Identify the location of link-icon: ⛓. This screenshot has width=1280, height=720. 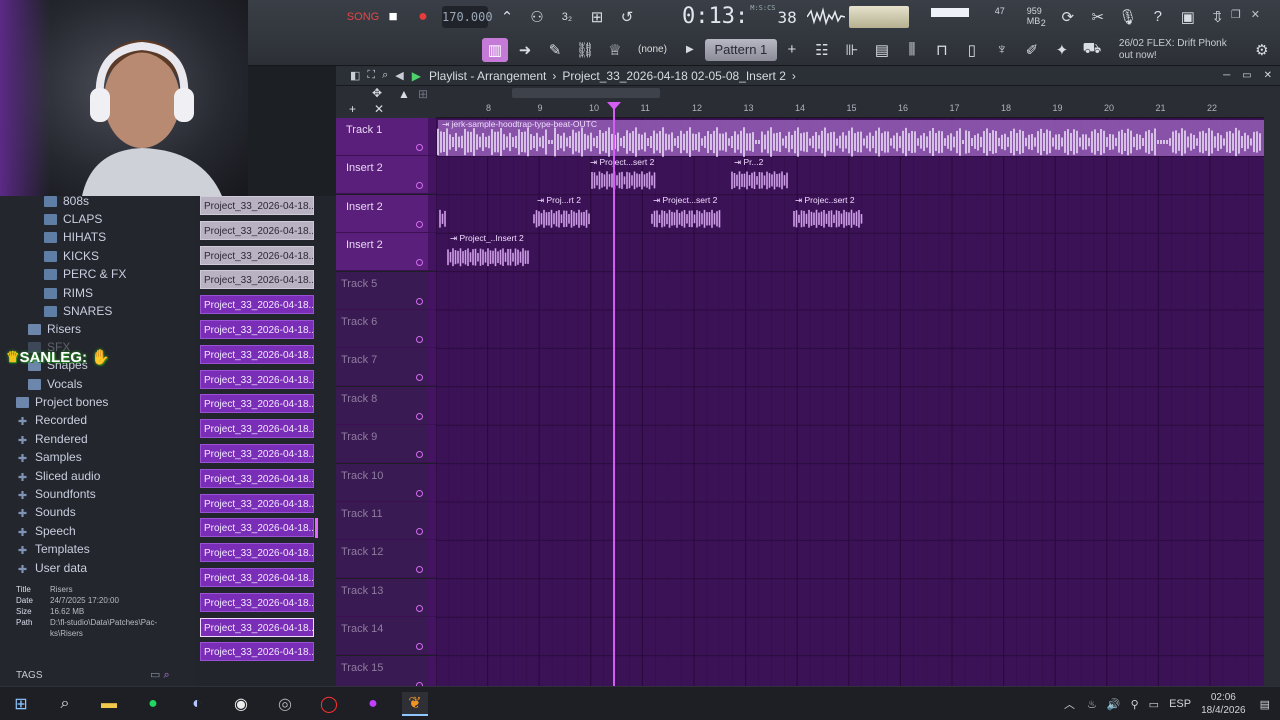
(585, 50).